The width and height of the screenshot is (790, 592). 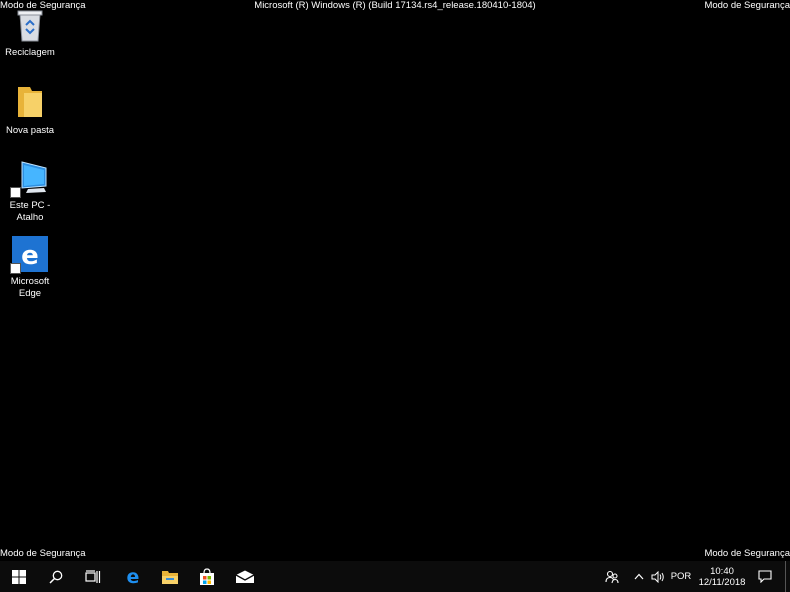 I want to click on desktop-icon-microsoft-edge: e Microsoft Edge, so click(x=30, y=267).